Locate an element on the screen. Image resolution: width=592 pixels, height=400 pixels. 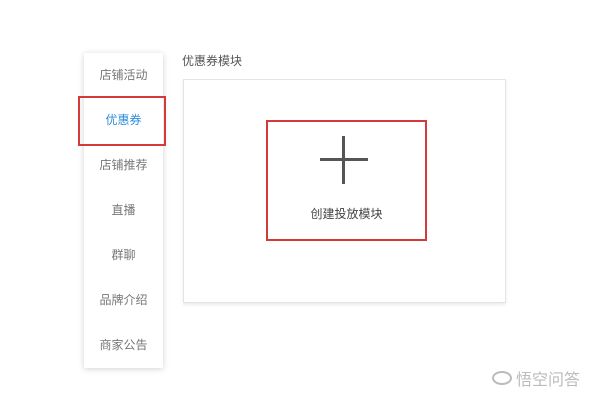
watermark: 悟空问答 is located at coordinates (535, 378).